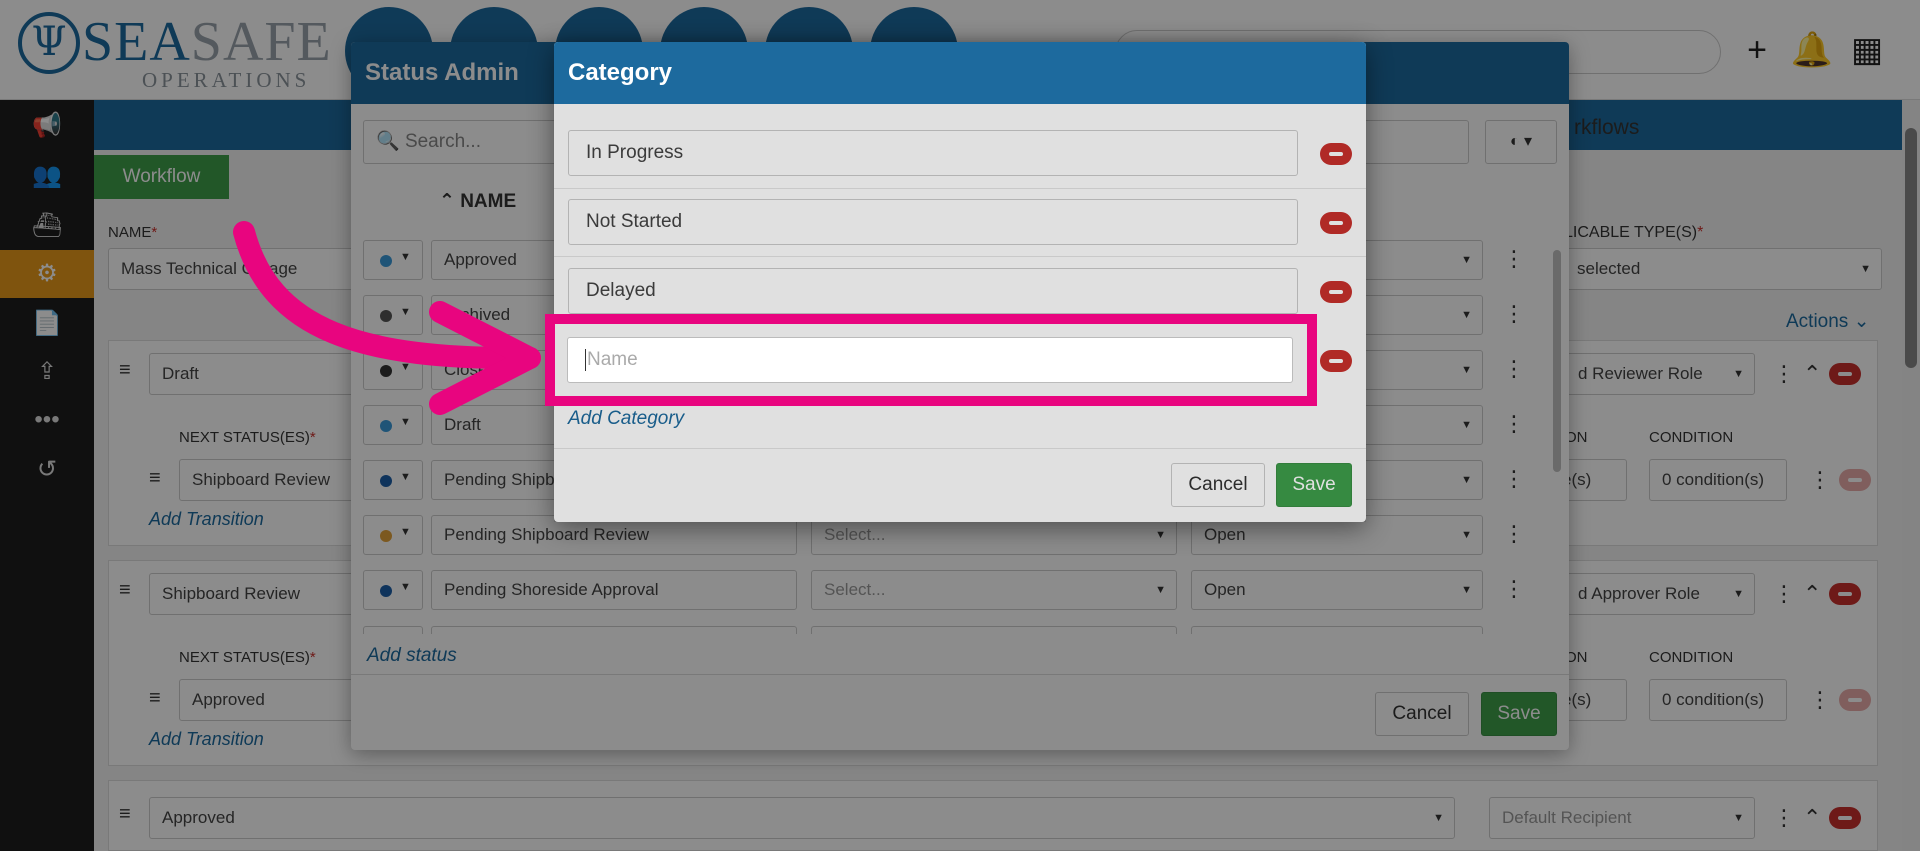  Describe the element at coordinates (585, 359) in the screenshot. I see `text-cursor` at that location.